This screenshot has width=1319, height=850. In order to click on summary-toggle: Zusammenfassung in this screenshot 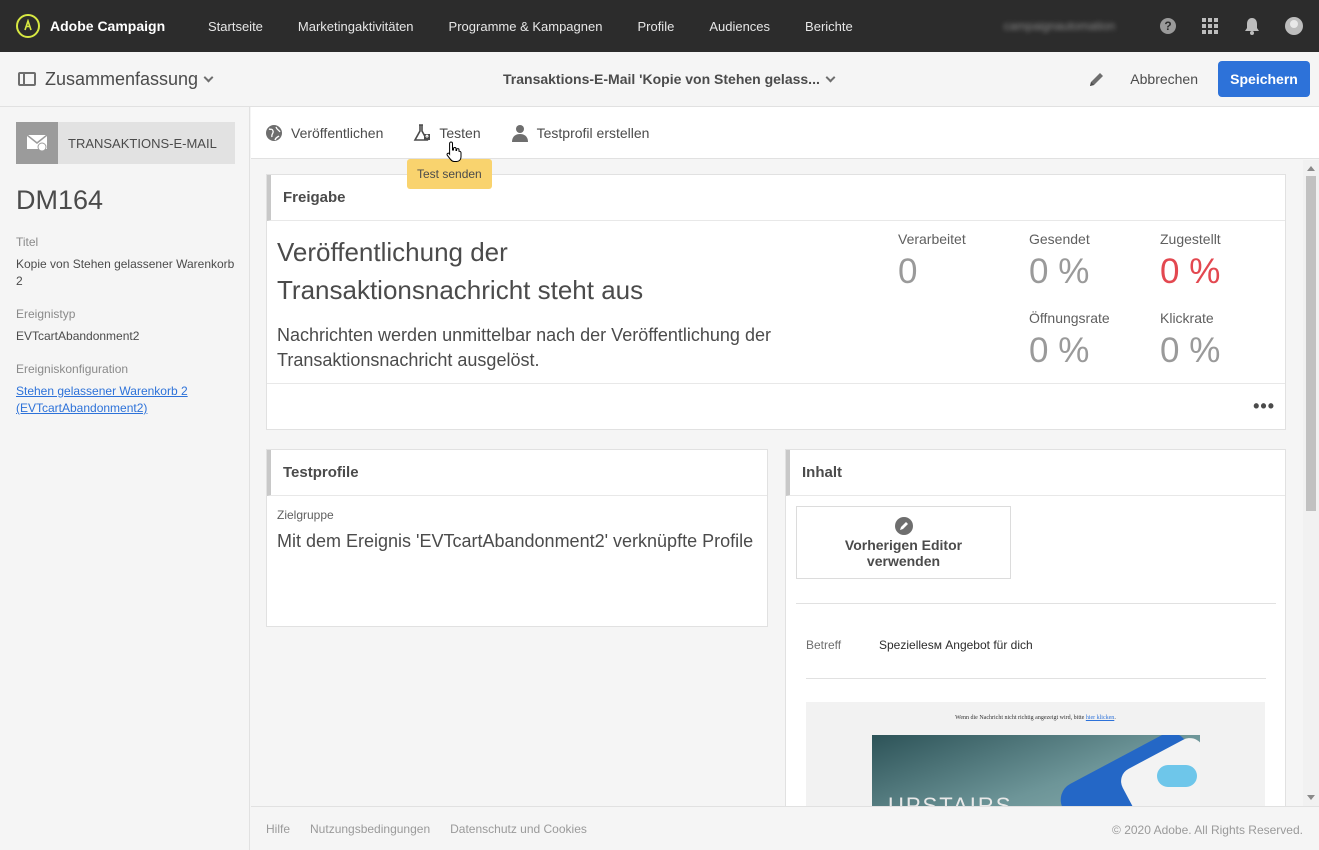, I will do `click(107, 79)`.